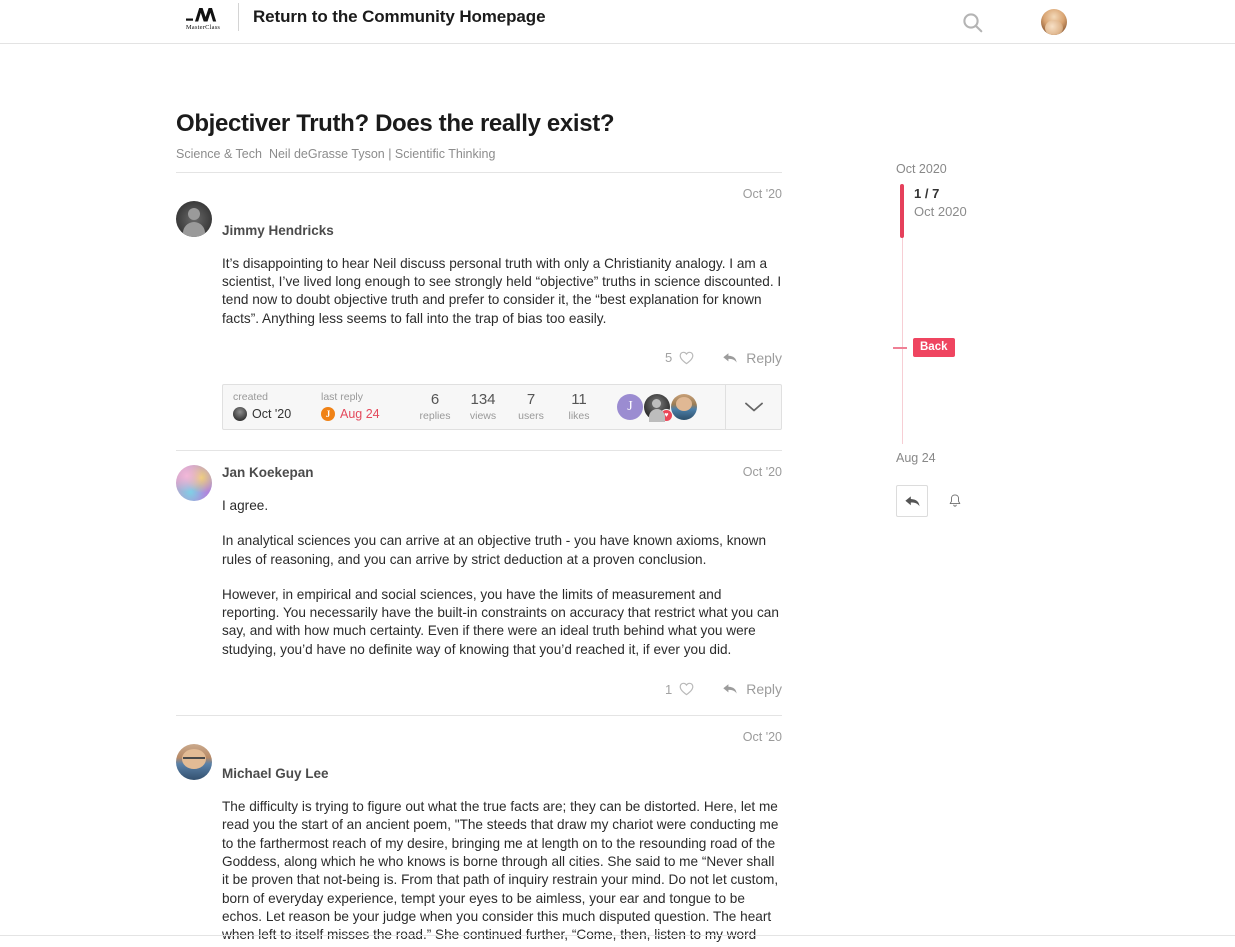 The image size is (1235, 947). I want to click on timeline-position-count: 1 / 7, so click(927, 193).